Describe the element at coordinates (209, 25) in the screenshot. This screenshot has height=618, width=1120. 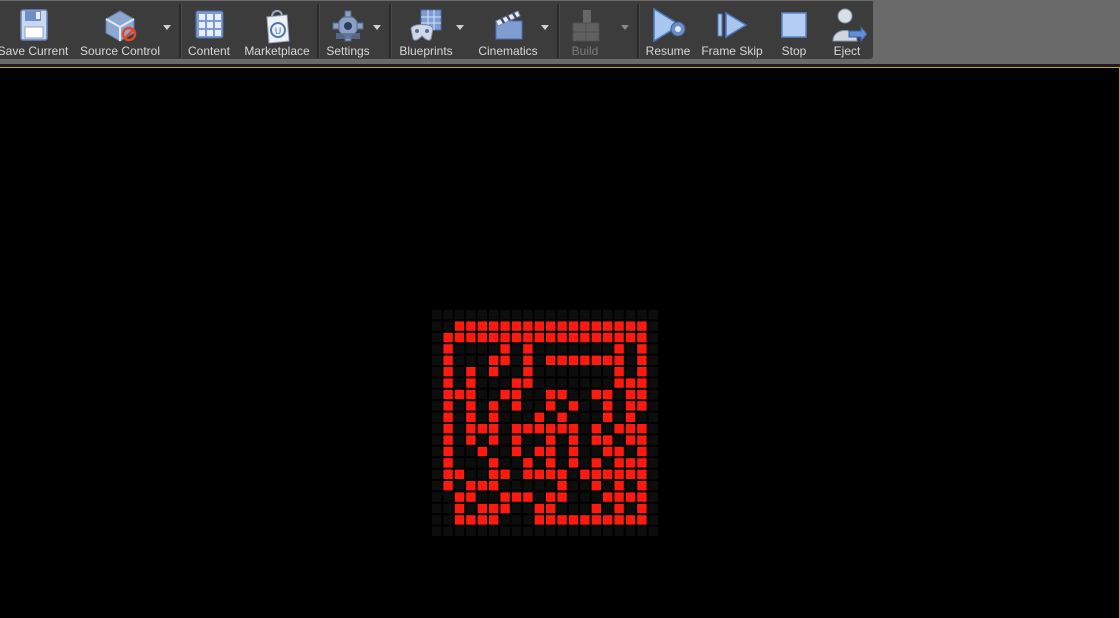
I see `content-grid-icon` at that location.